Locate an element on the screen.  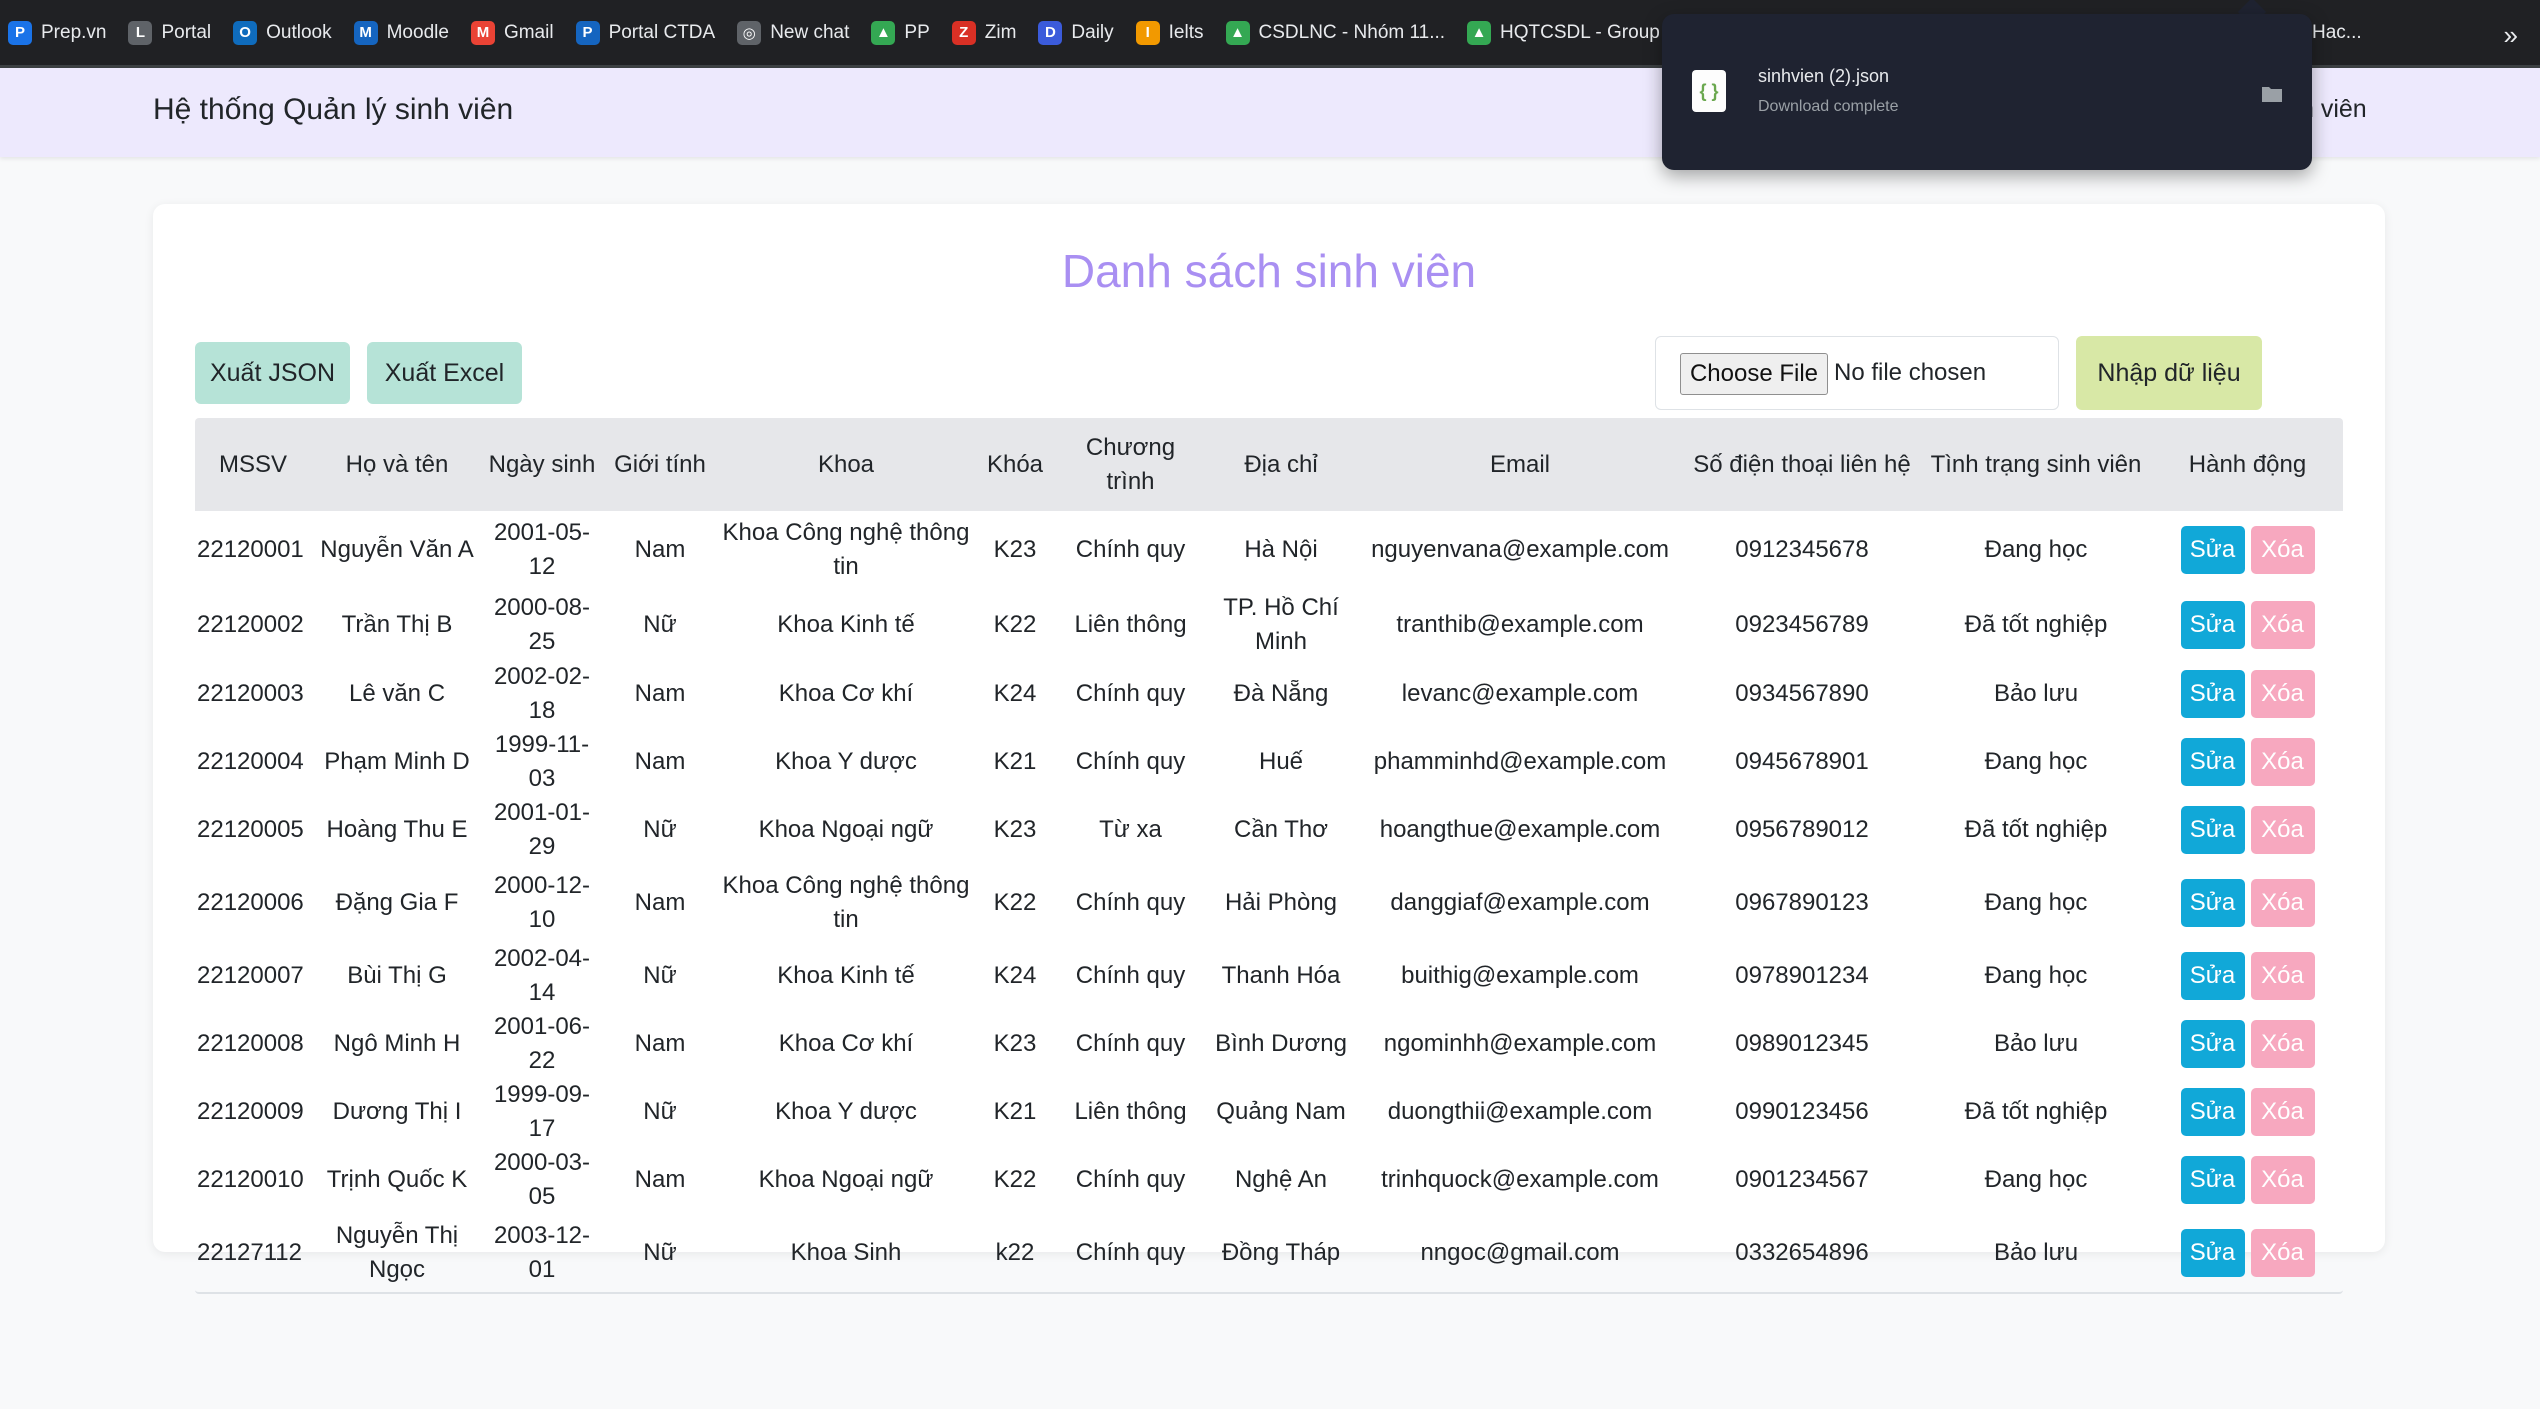
export-json-button: Xuất JSON is located at coordinates (272, 373).